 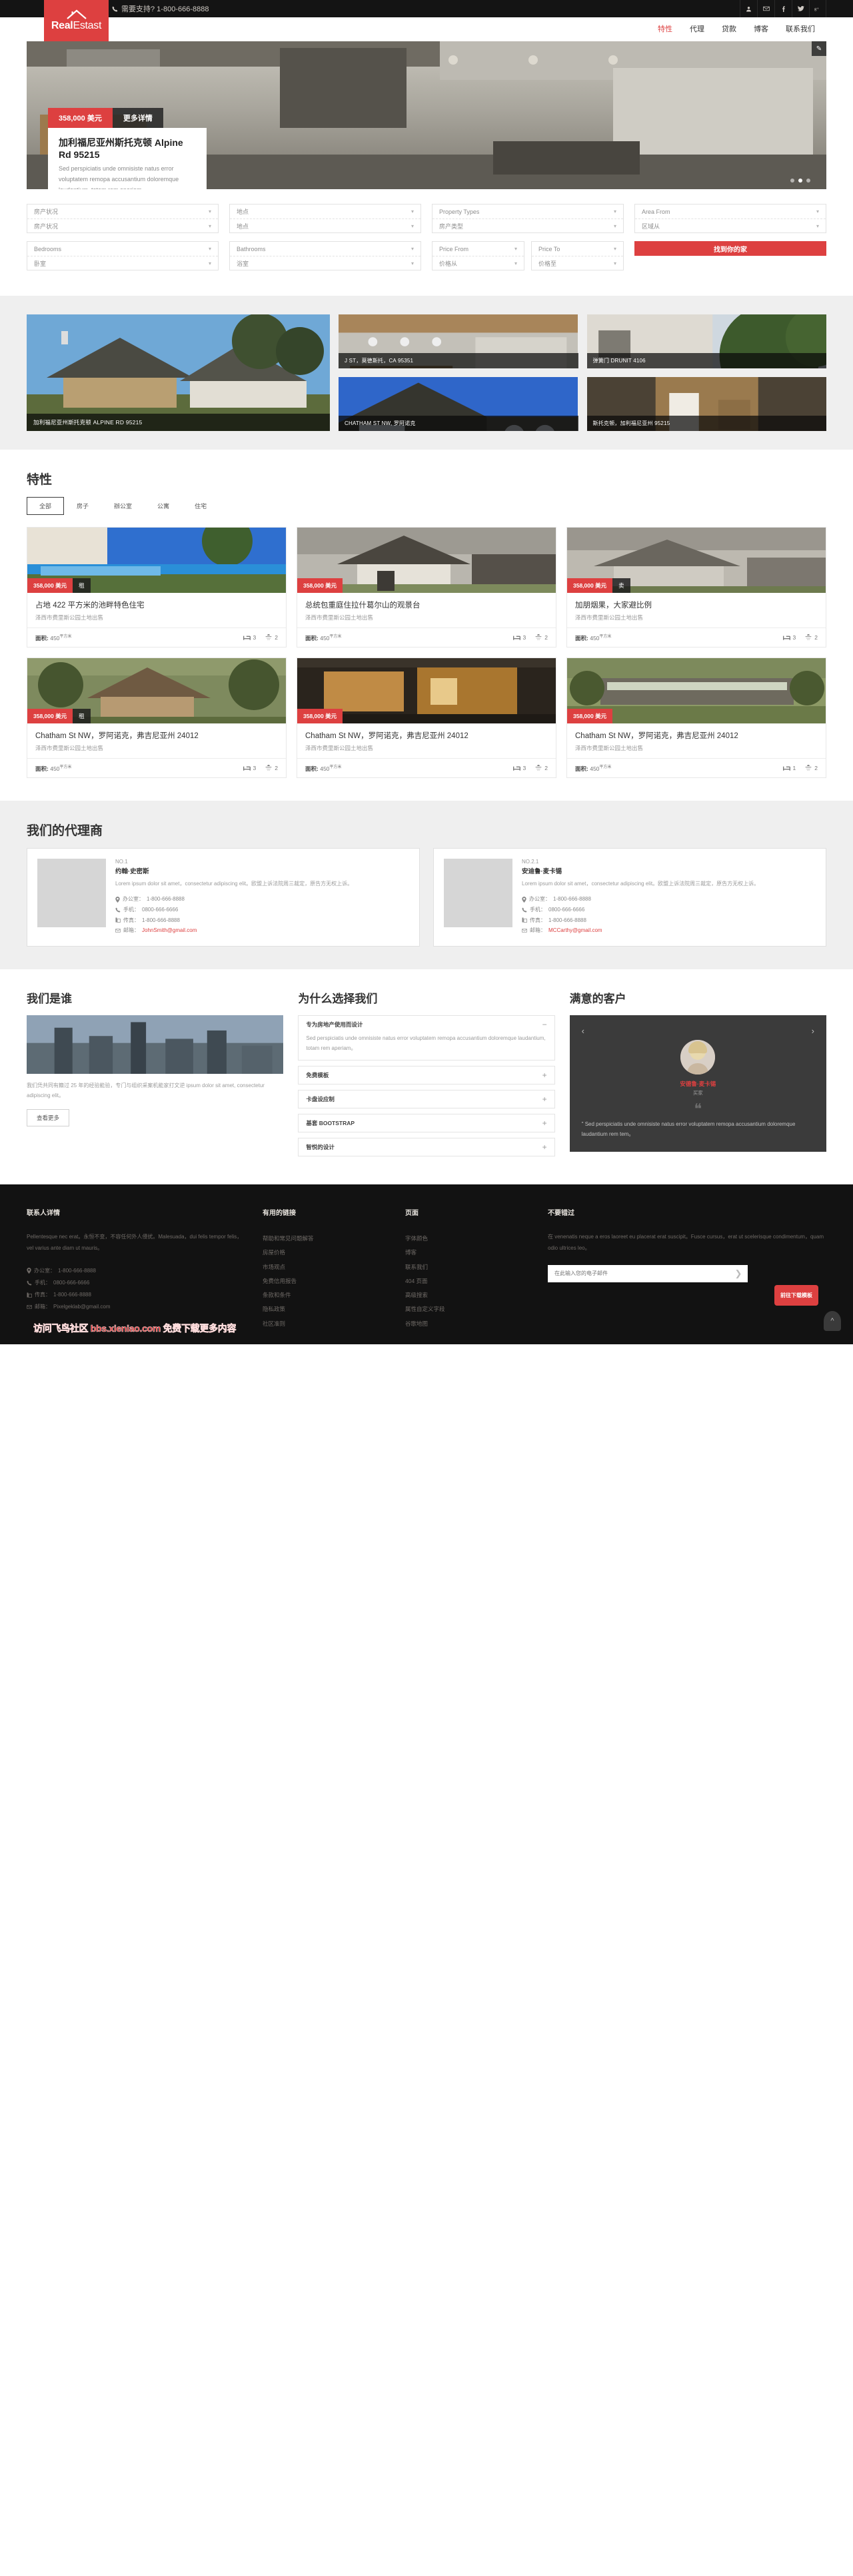 What do you see at coordinates (137, 1283) in the screenshot?
I see `footer-mobile: 手机： 0800-666-6666` at bounding box center [137, 1283].